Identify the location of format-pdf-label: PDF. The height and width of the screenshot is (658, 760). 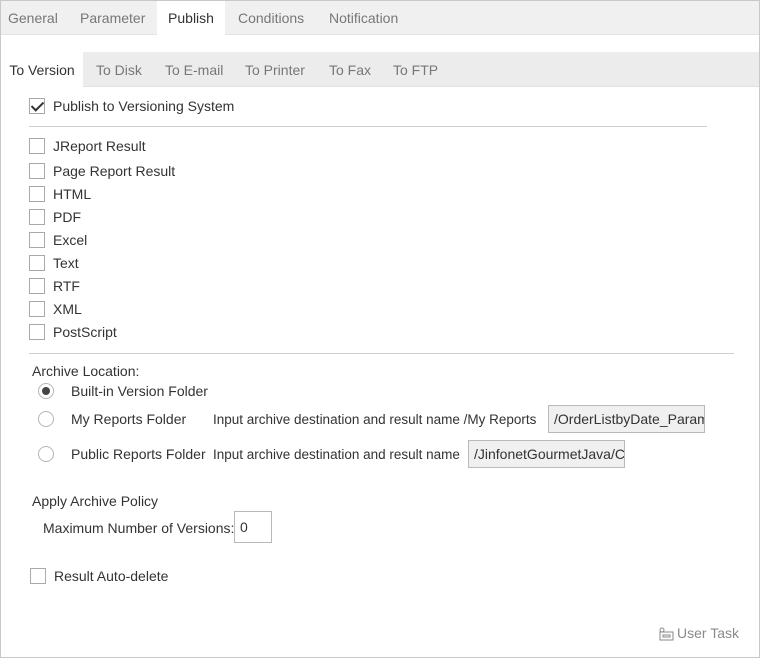
(67, 217).